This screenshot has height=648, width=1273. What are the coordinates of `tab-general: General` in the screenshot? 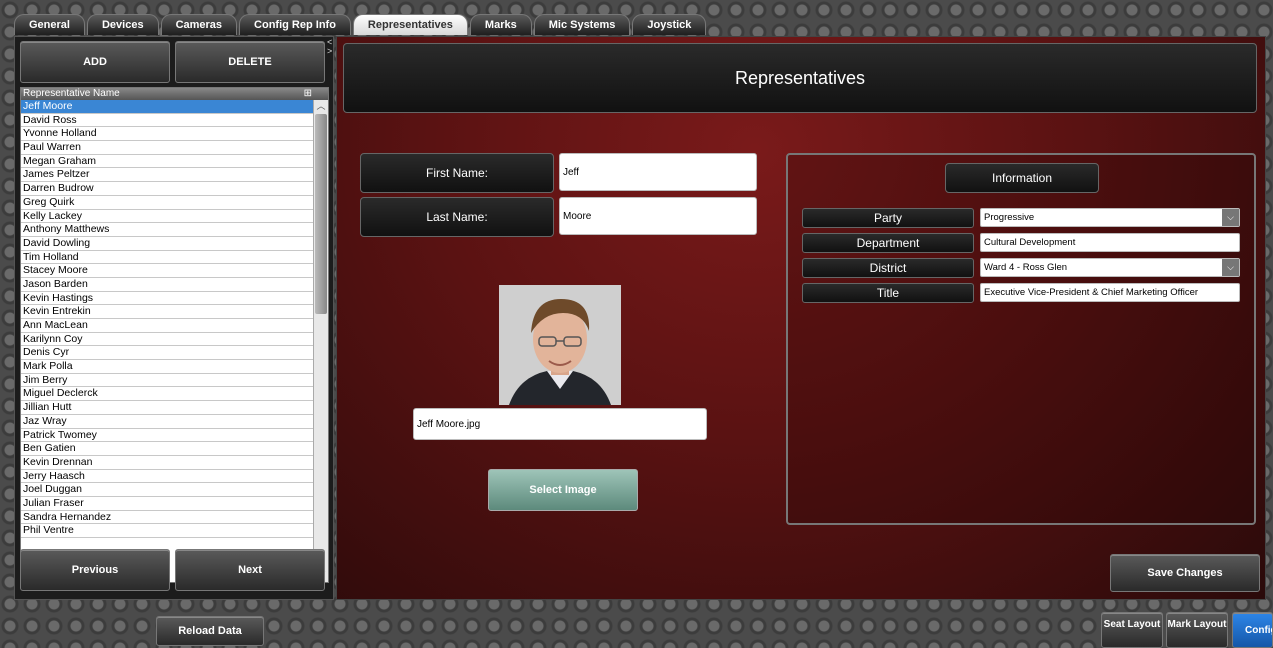 It's located at (49, 24).